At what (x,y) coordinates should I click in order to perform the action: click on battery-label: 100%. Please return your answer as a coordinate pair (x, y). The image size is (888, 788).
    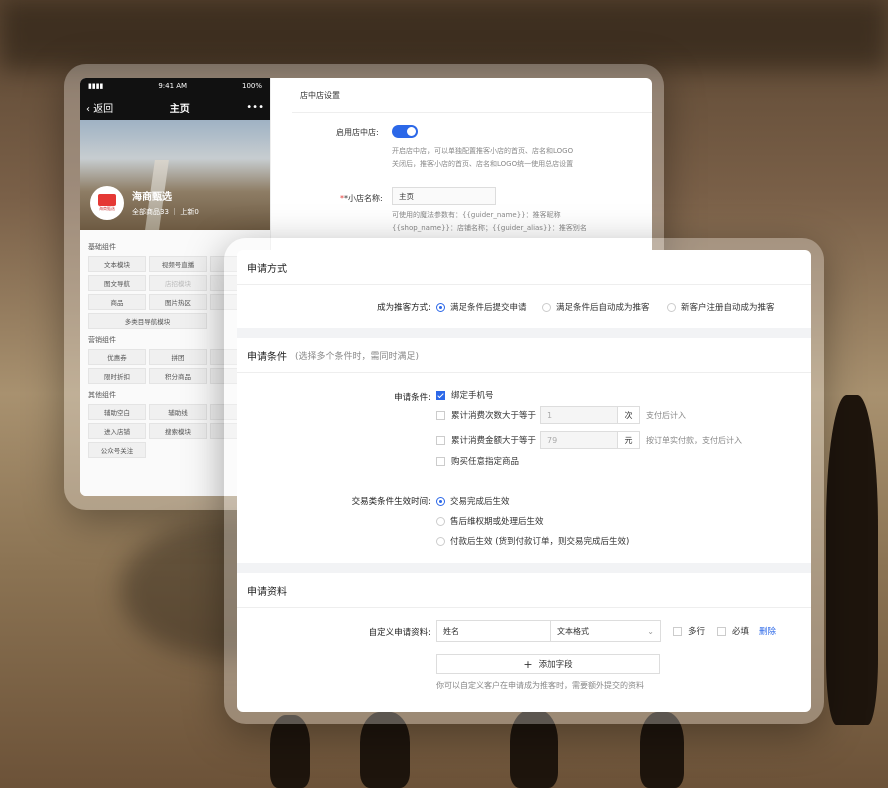
    Looking at the image, I should click on (251, 86).